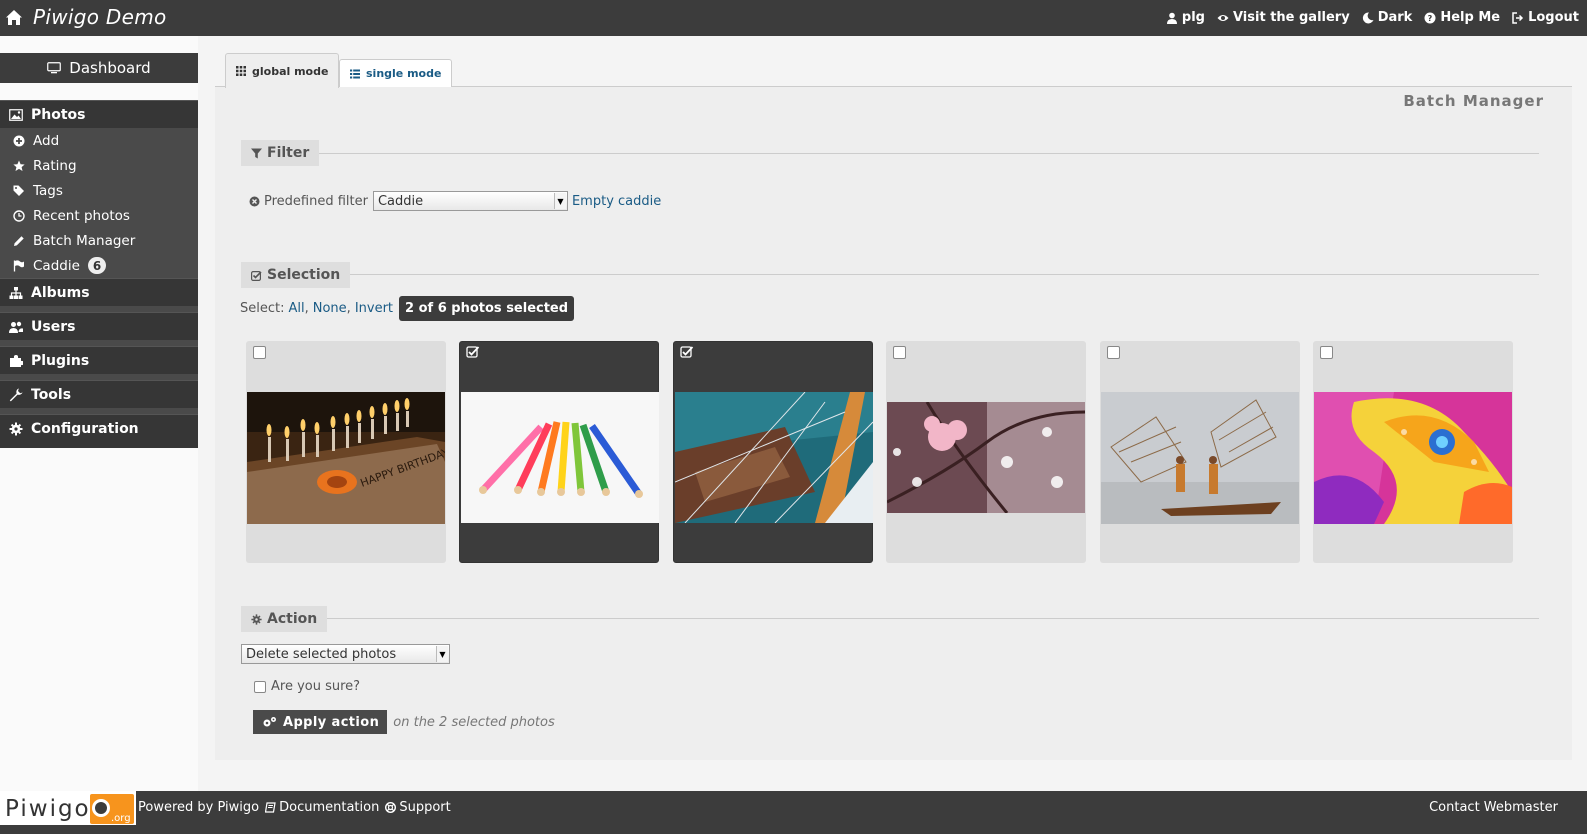 This screenshot has height=834, width=1587. Describe the element at coordinates (48, 190) in the screenshot. I see `sidebar-item-label: Tags` at that location.